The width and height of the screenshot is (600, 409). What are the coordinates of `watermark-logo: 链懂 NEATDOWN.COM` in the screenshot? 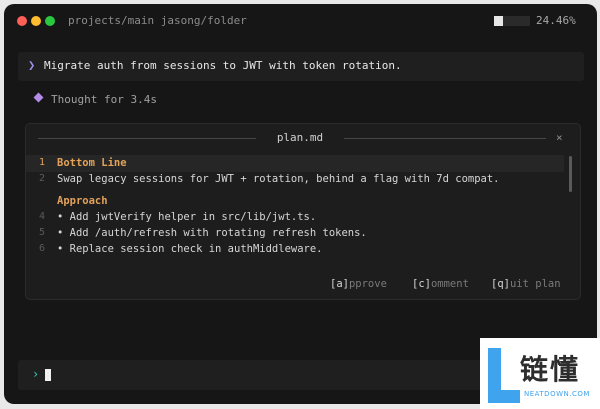 It's located at (540, 373).